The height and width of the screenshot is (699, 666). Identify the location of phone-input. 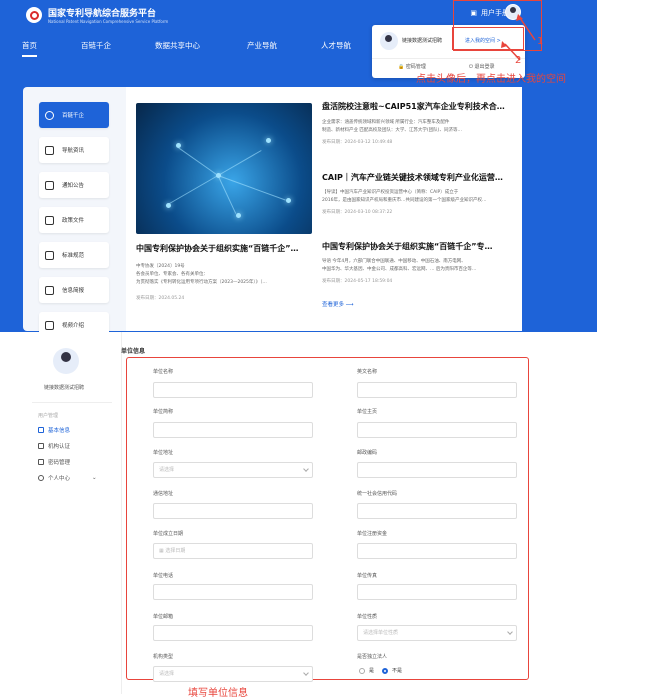
(233, 592).